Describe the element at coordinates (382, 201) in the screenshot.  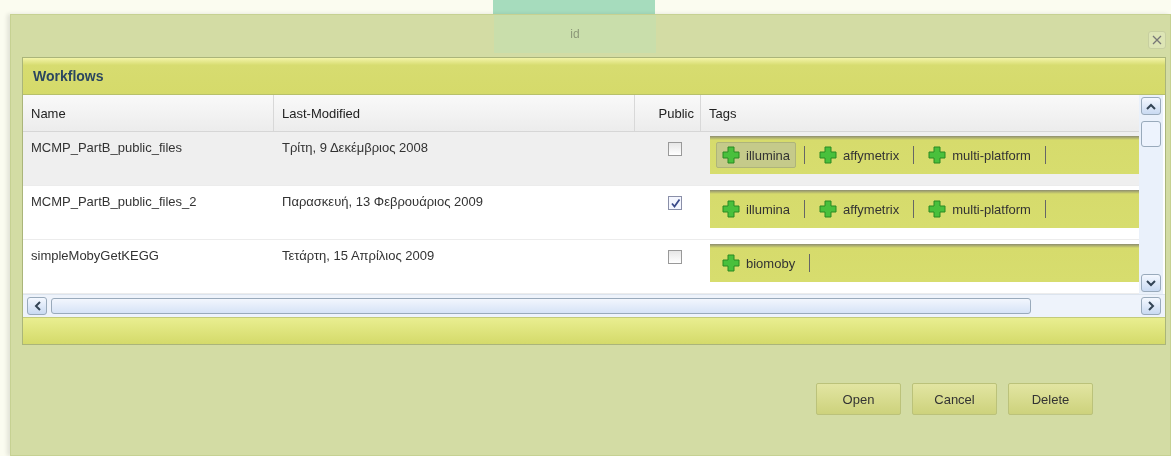
I see `modified-date: Παρασκευή, 13 Φεβρουάριος 2009` at that location.